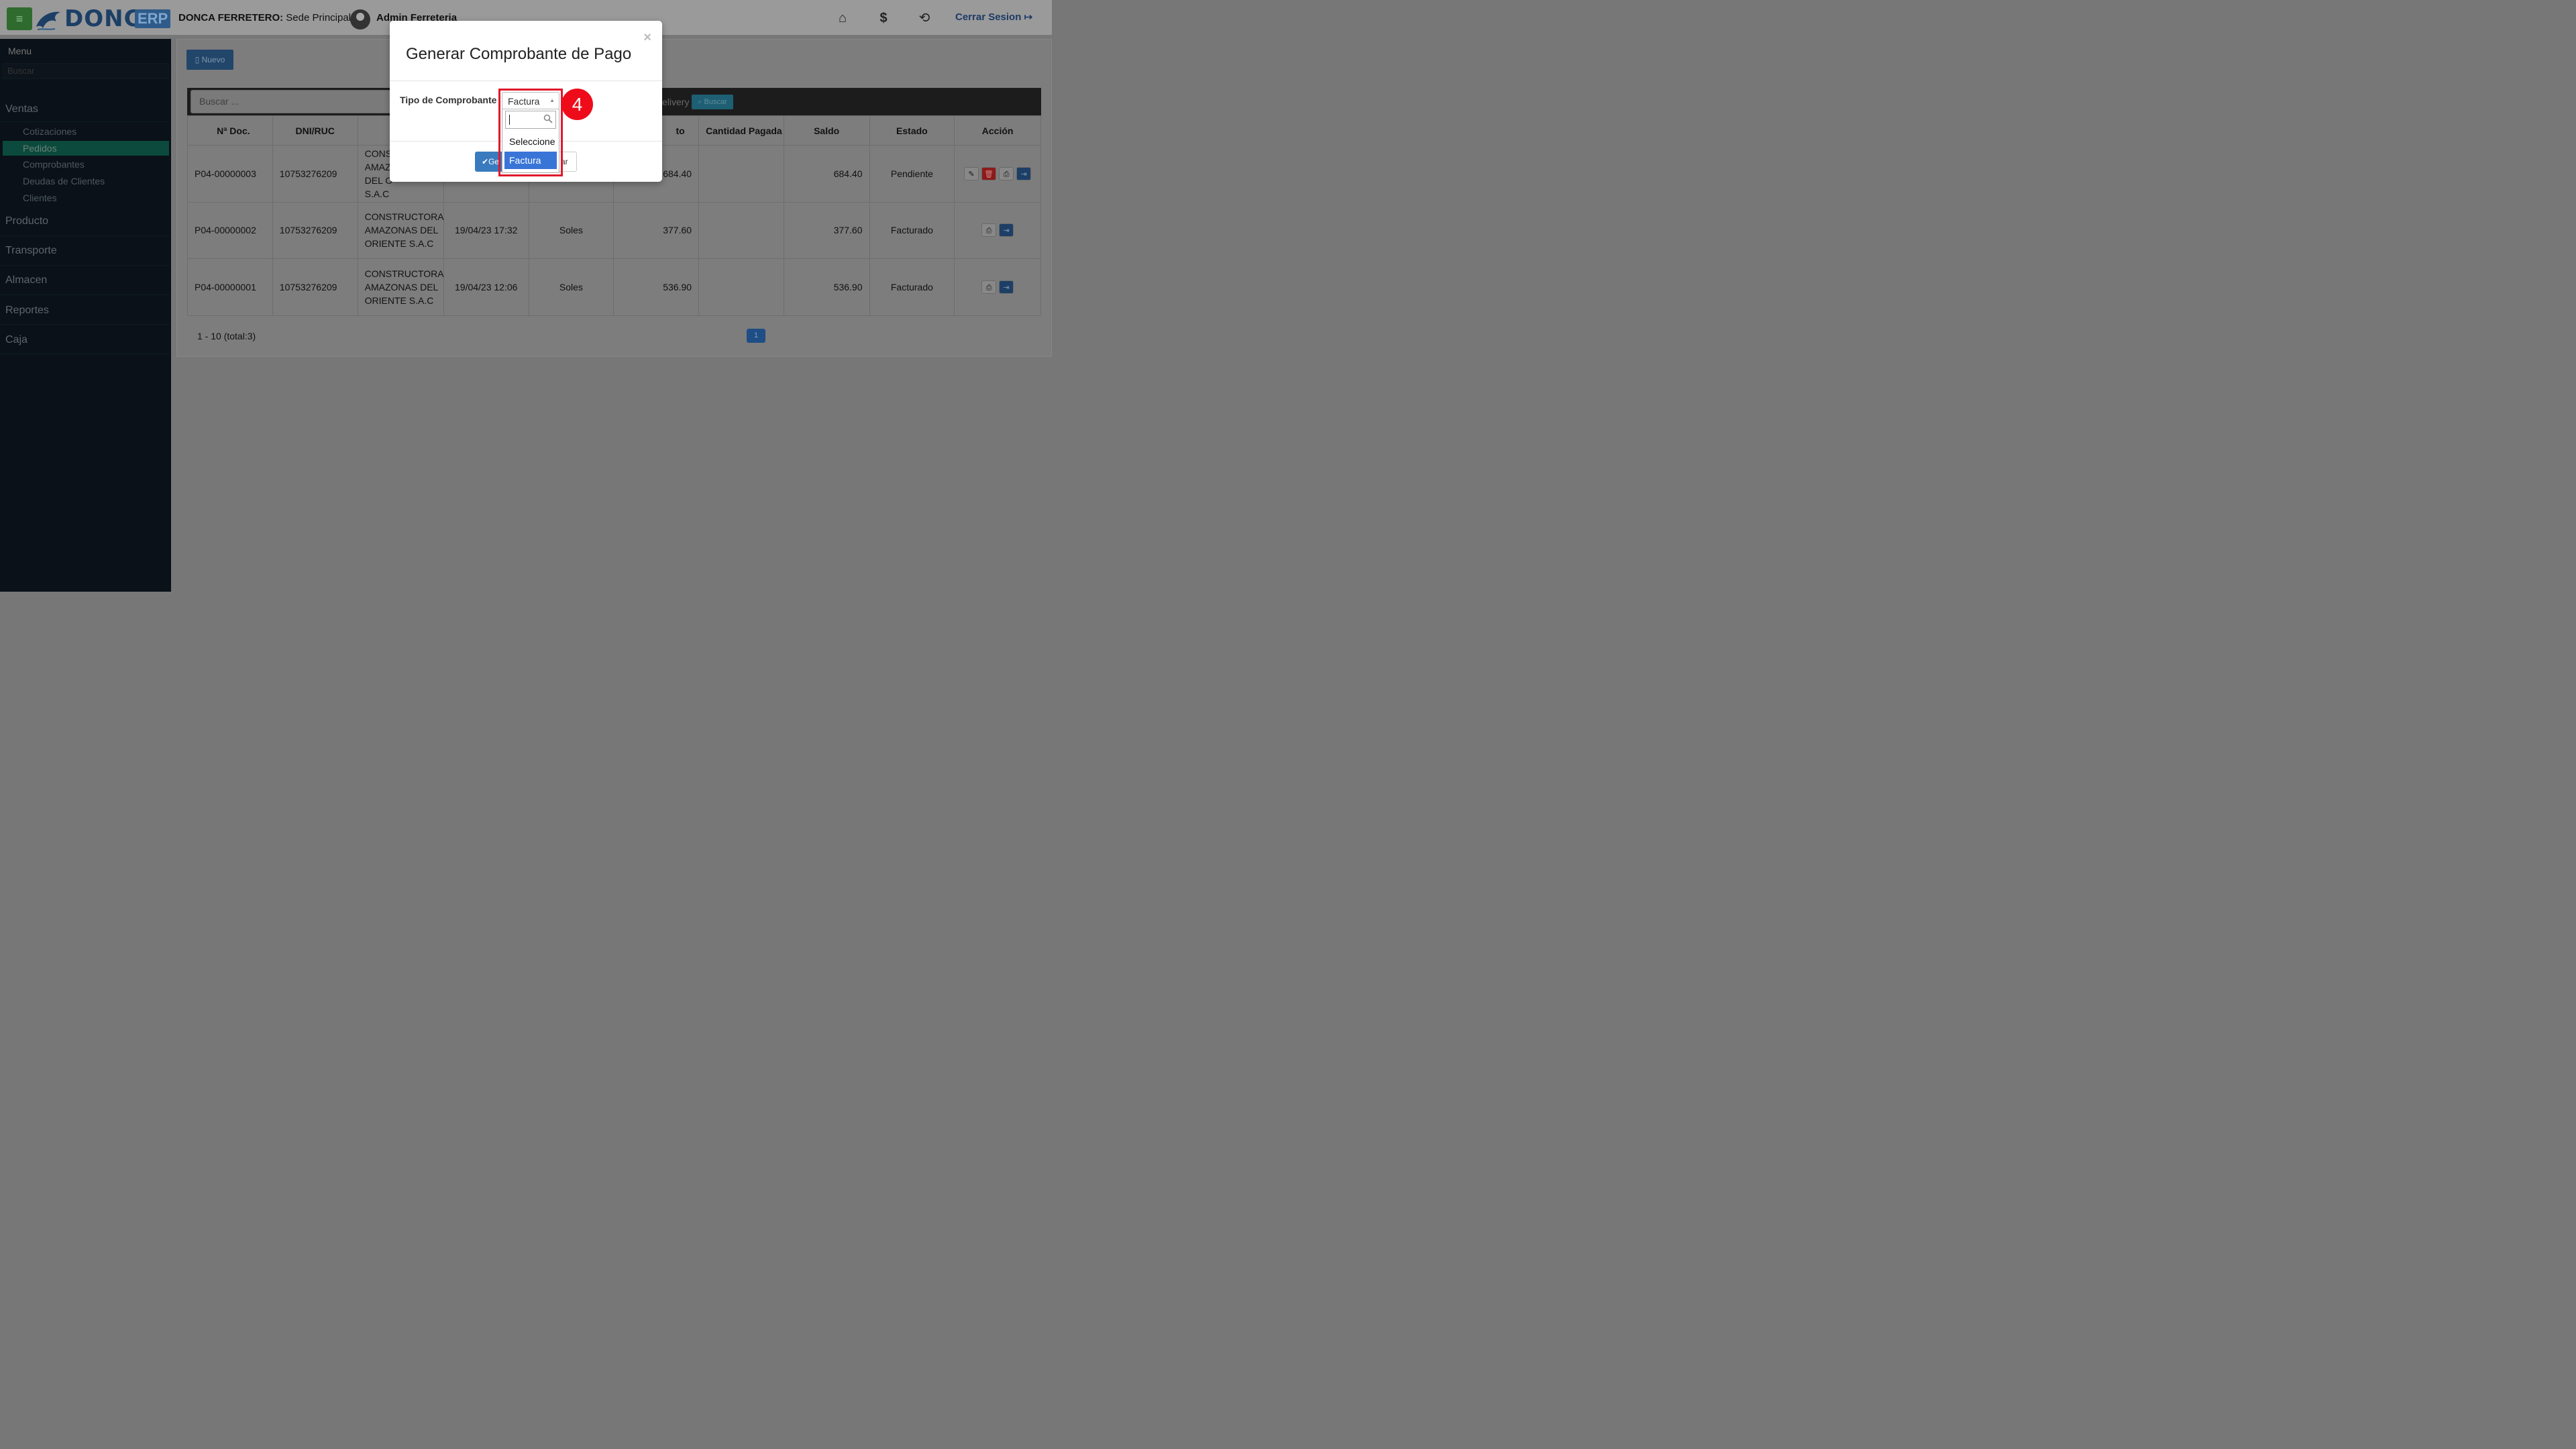 This screenshot has width=2576, height=1449. What do you see at coordinates (230, 287) in the screenshot?
I see `cell-doc: P04-00000001` at bounding box center [230, 287].